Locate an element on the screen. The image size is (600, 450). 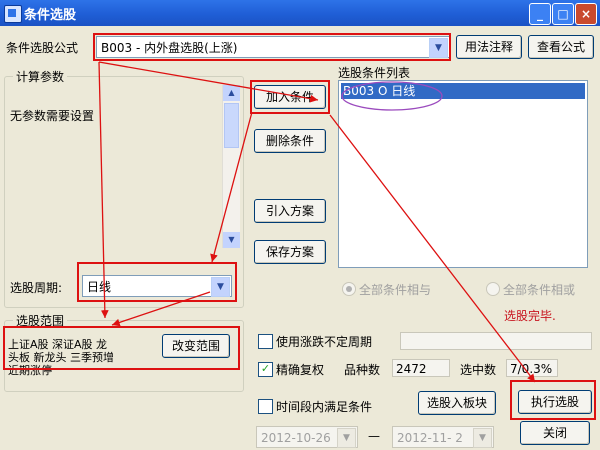
list-item-oval is located at coordinates (392, 96).